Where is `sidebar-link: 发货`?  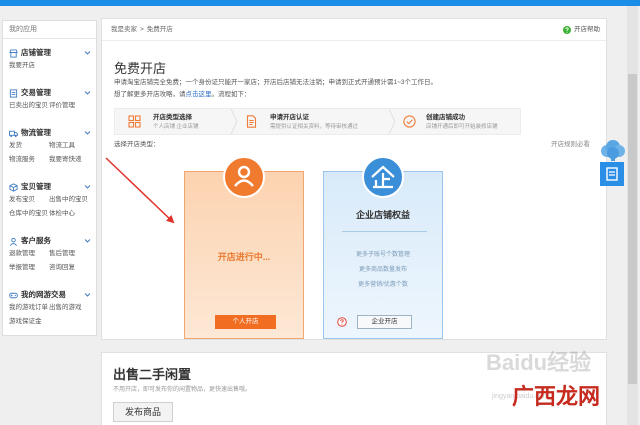 sidebar-link: 发货 is located at coordinates (29, 146).